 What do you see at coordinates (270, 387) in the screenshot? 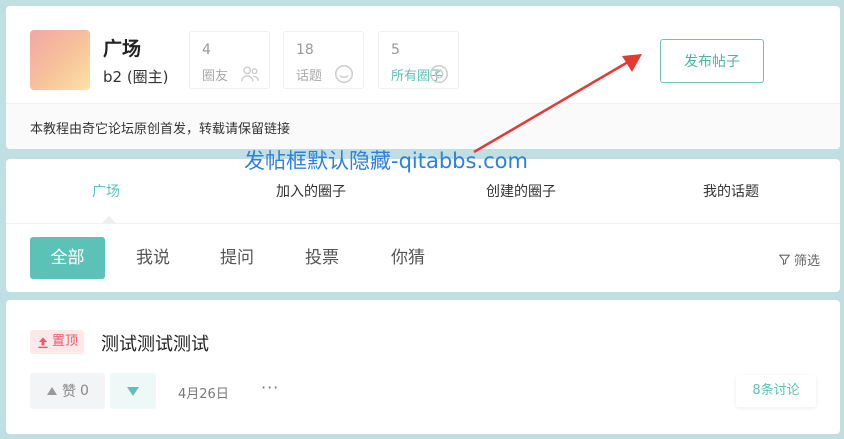
I see `more-options-icon: ···` at bounding box center [270, 387].